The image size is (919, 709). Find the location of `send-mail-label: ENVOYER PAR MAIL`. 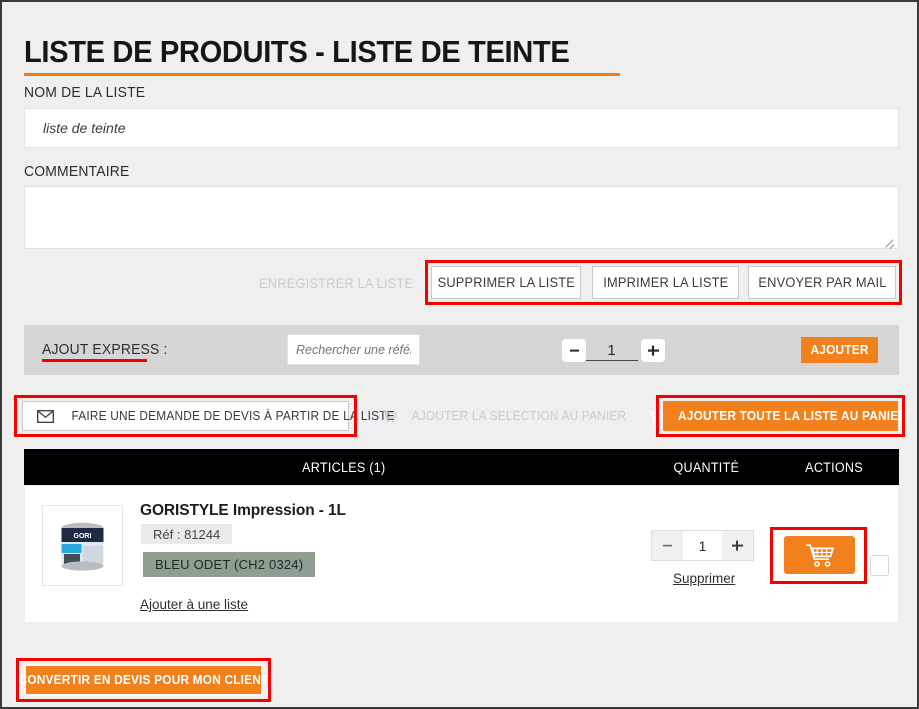

send-mail-label: ENVOYER PAR MAIL is located at coordinates (822, 282).